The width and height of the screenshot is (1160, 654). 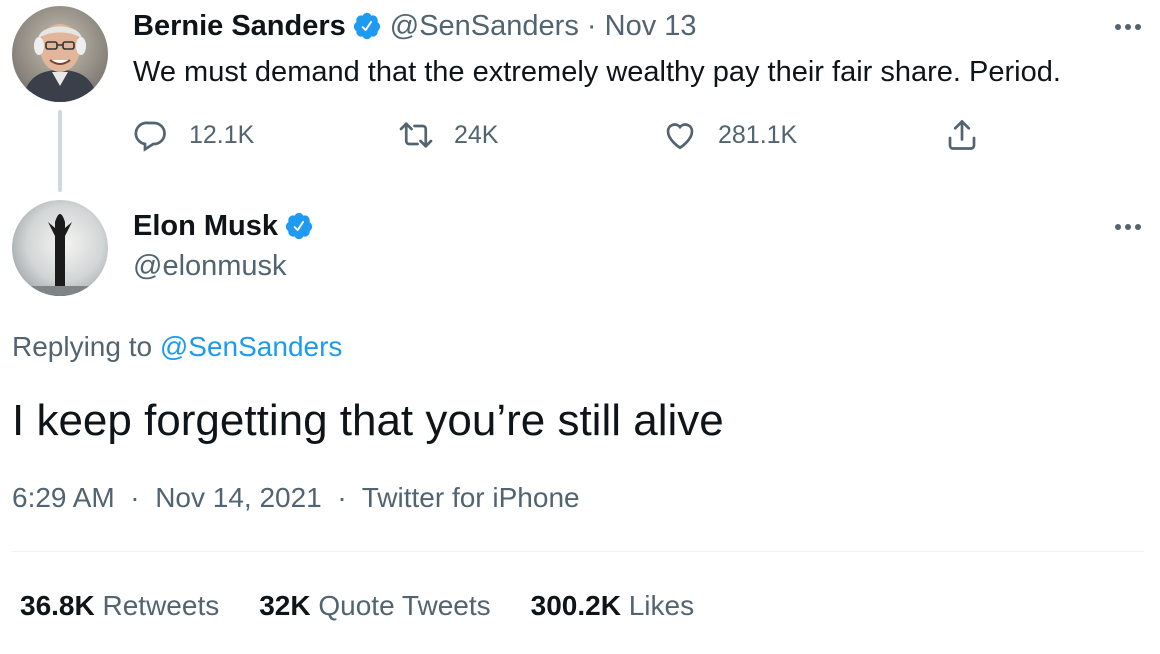 I want to click on retweets-label: Retweets, so click(x=161, y=605).